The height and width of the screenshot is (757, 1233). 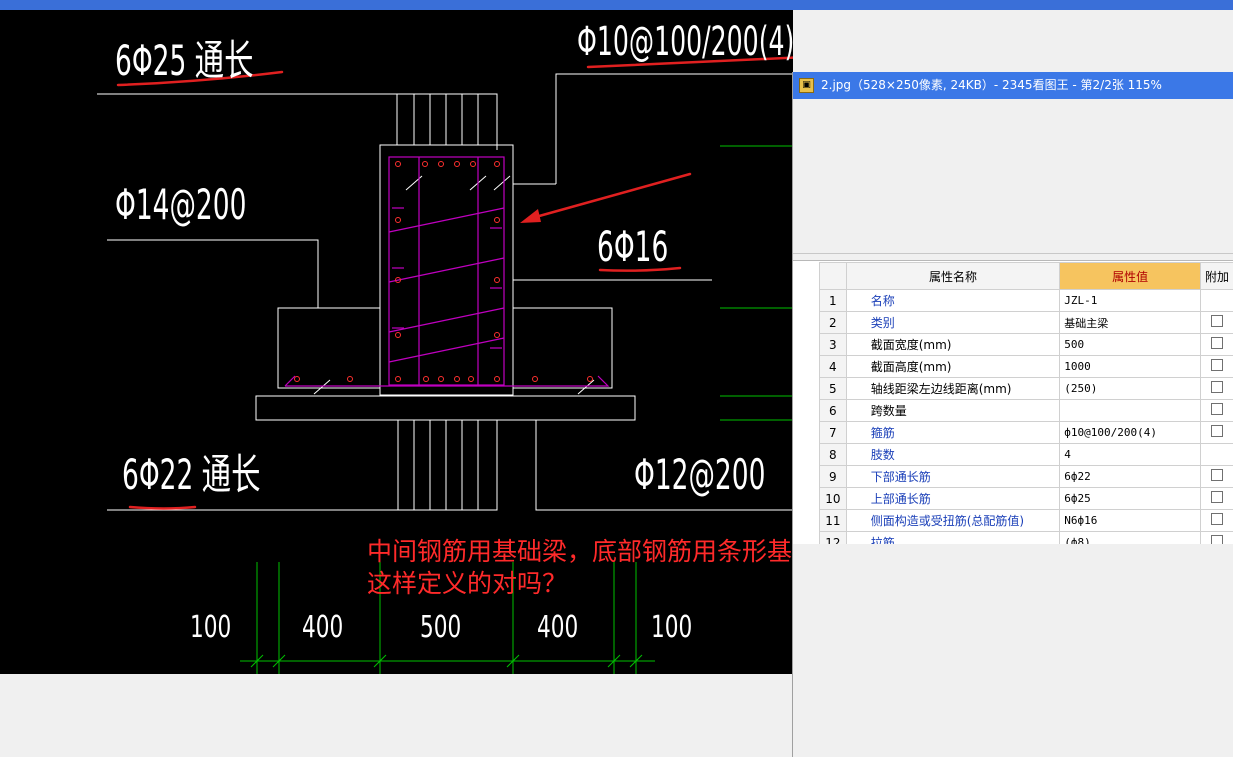 What do you see at coordinates (953, 476) in the screenshot?
I see `property-name: 下部通长筋` at bounding box center [953, 476].